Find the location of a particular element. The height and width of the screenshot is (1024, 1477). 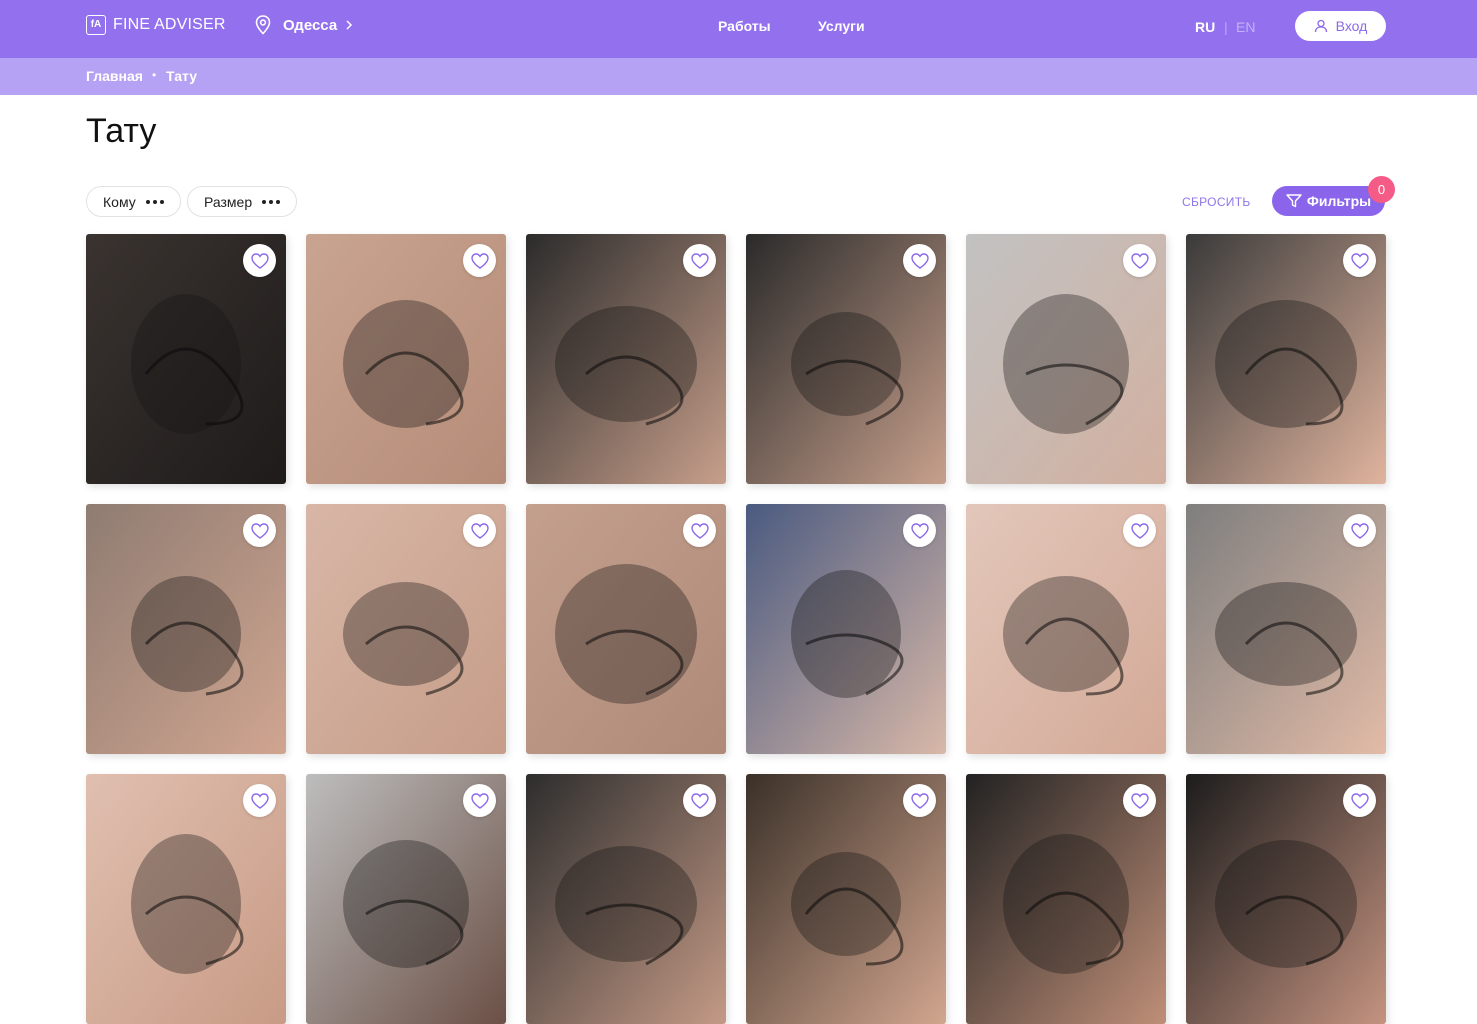

breadcrumb: Главная • Тату is located at coordinates (738, 76).